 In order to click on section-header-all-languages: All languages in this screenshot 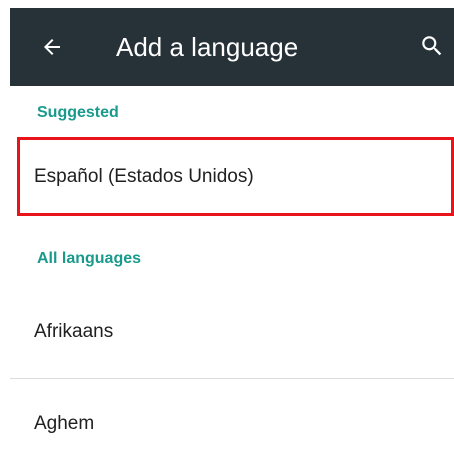, I will do `click(89, 258)`.